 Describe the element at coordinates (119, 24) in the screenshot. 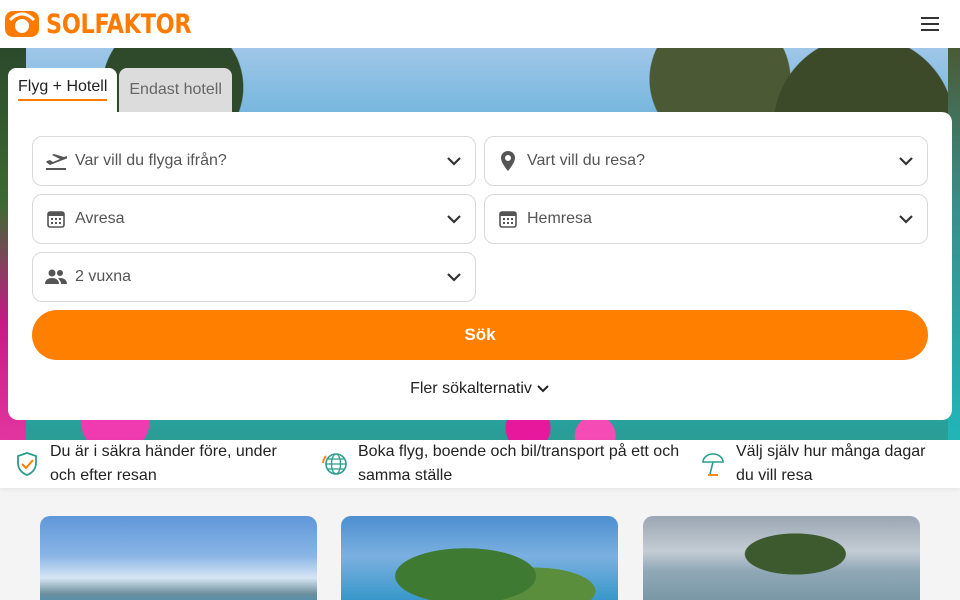

I see `brand-name: SOLFAKTOR` at that location.